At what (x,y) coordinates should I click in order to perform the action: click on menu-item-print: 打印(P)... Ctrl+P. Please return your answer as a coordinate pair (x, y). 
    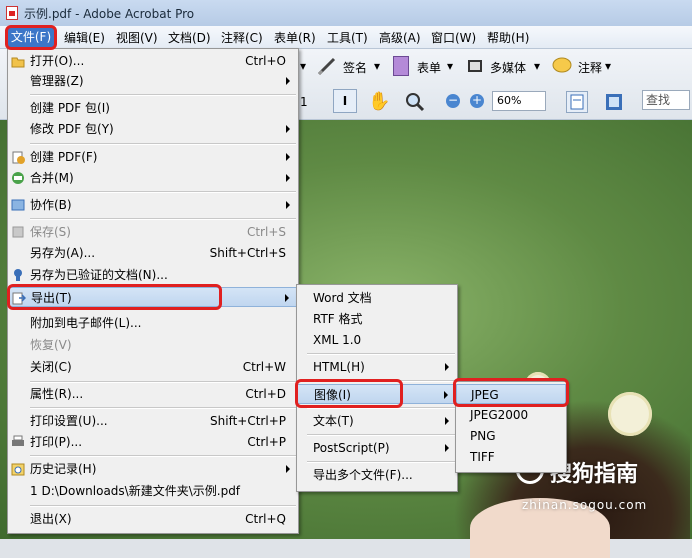
    Looking at the image, I should click on (153, 442).